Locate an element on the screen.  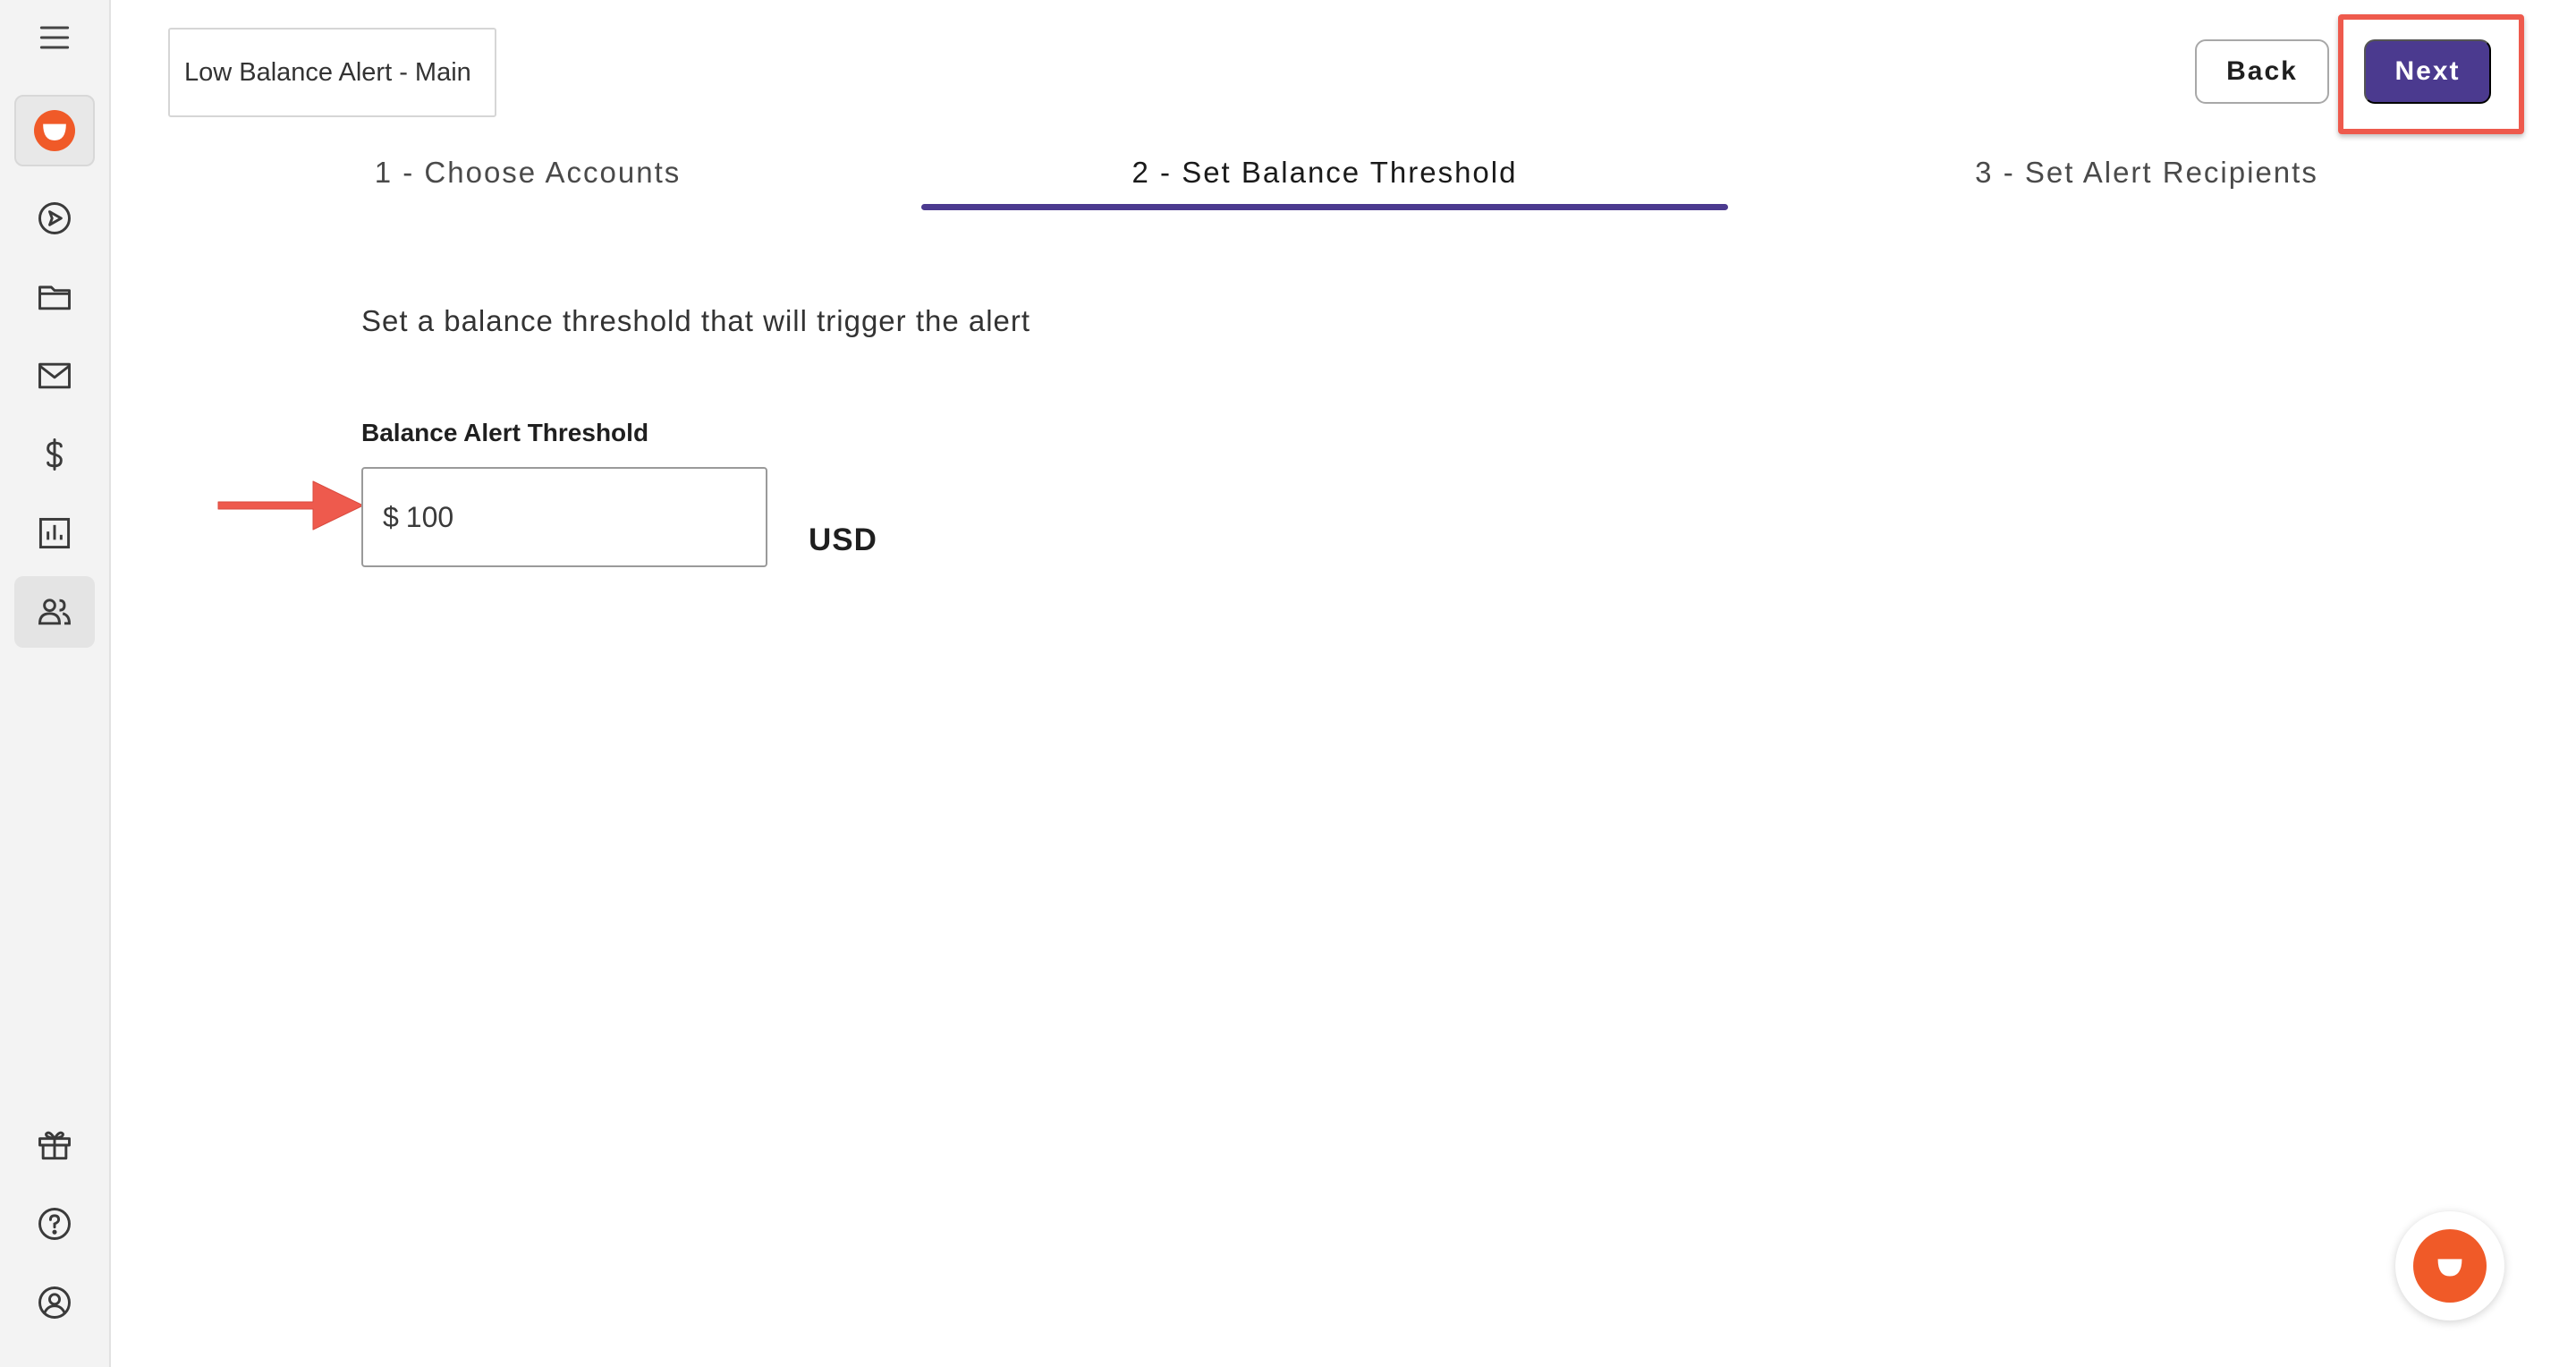
sidebar-item-files is located at coordinates (54, 297).